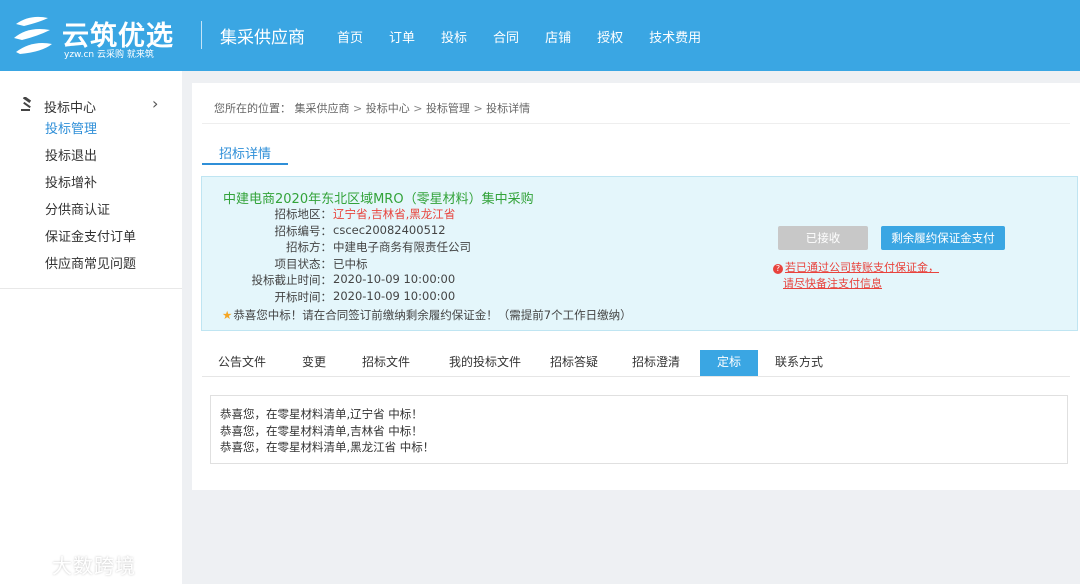 The image size is (1080, 584). Describe the element at coordinates (350, 263) in the screenshot. I see `info-value-status: 已中标` at that location.